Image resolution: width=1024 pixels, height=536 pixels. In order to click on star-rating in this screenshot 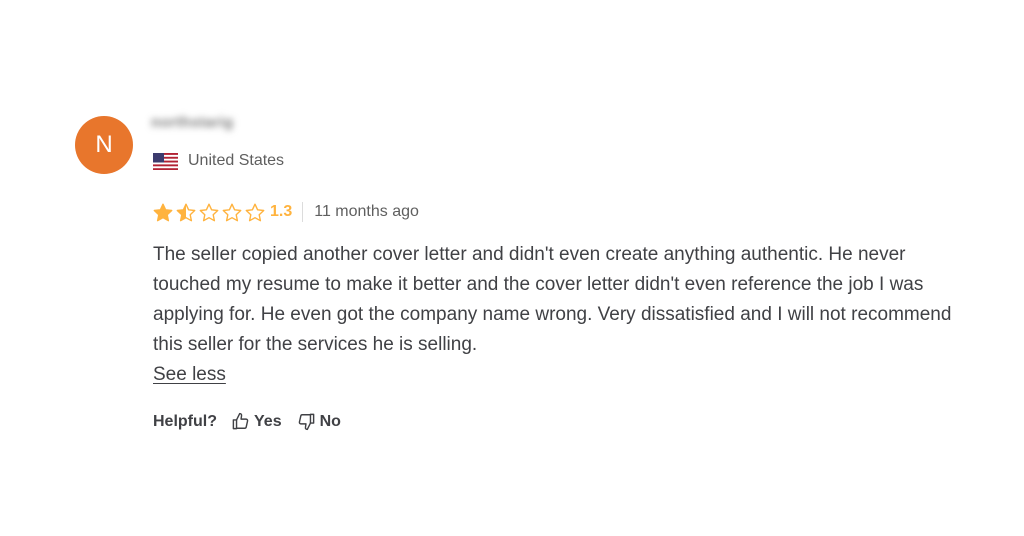, I will do `click(209, 212)`.